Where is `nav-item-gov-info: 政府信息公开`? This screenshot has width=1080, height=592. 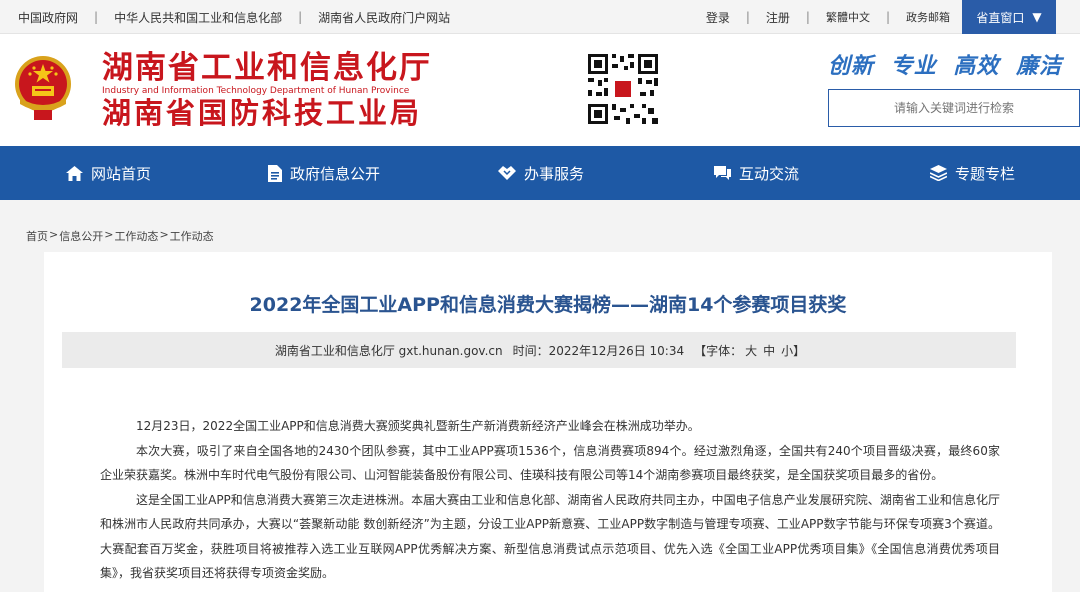 nav-item-gov-info: 政府信息公开 is located at coordinates (324, 173).